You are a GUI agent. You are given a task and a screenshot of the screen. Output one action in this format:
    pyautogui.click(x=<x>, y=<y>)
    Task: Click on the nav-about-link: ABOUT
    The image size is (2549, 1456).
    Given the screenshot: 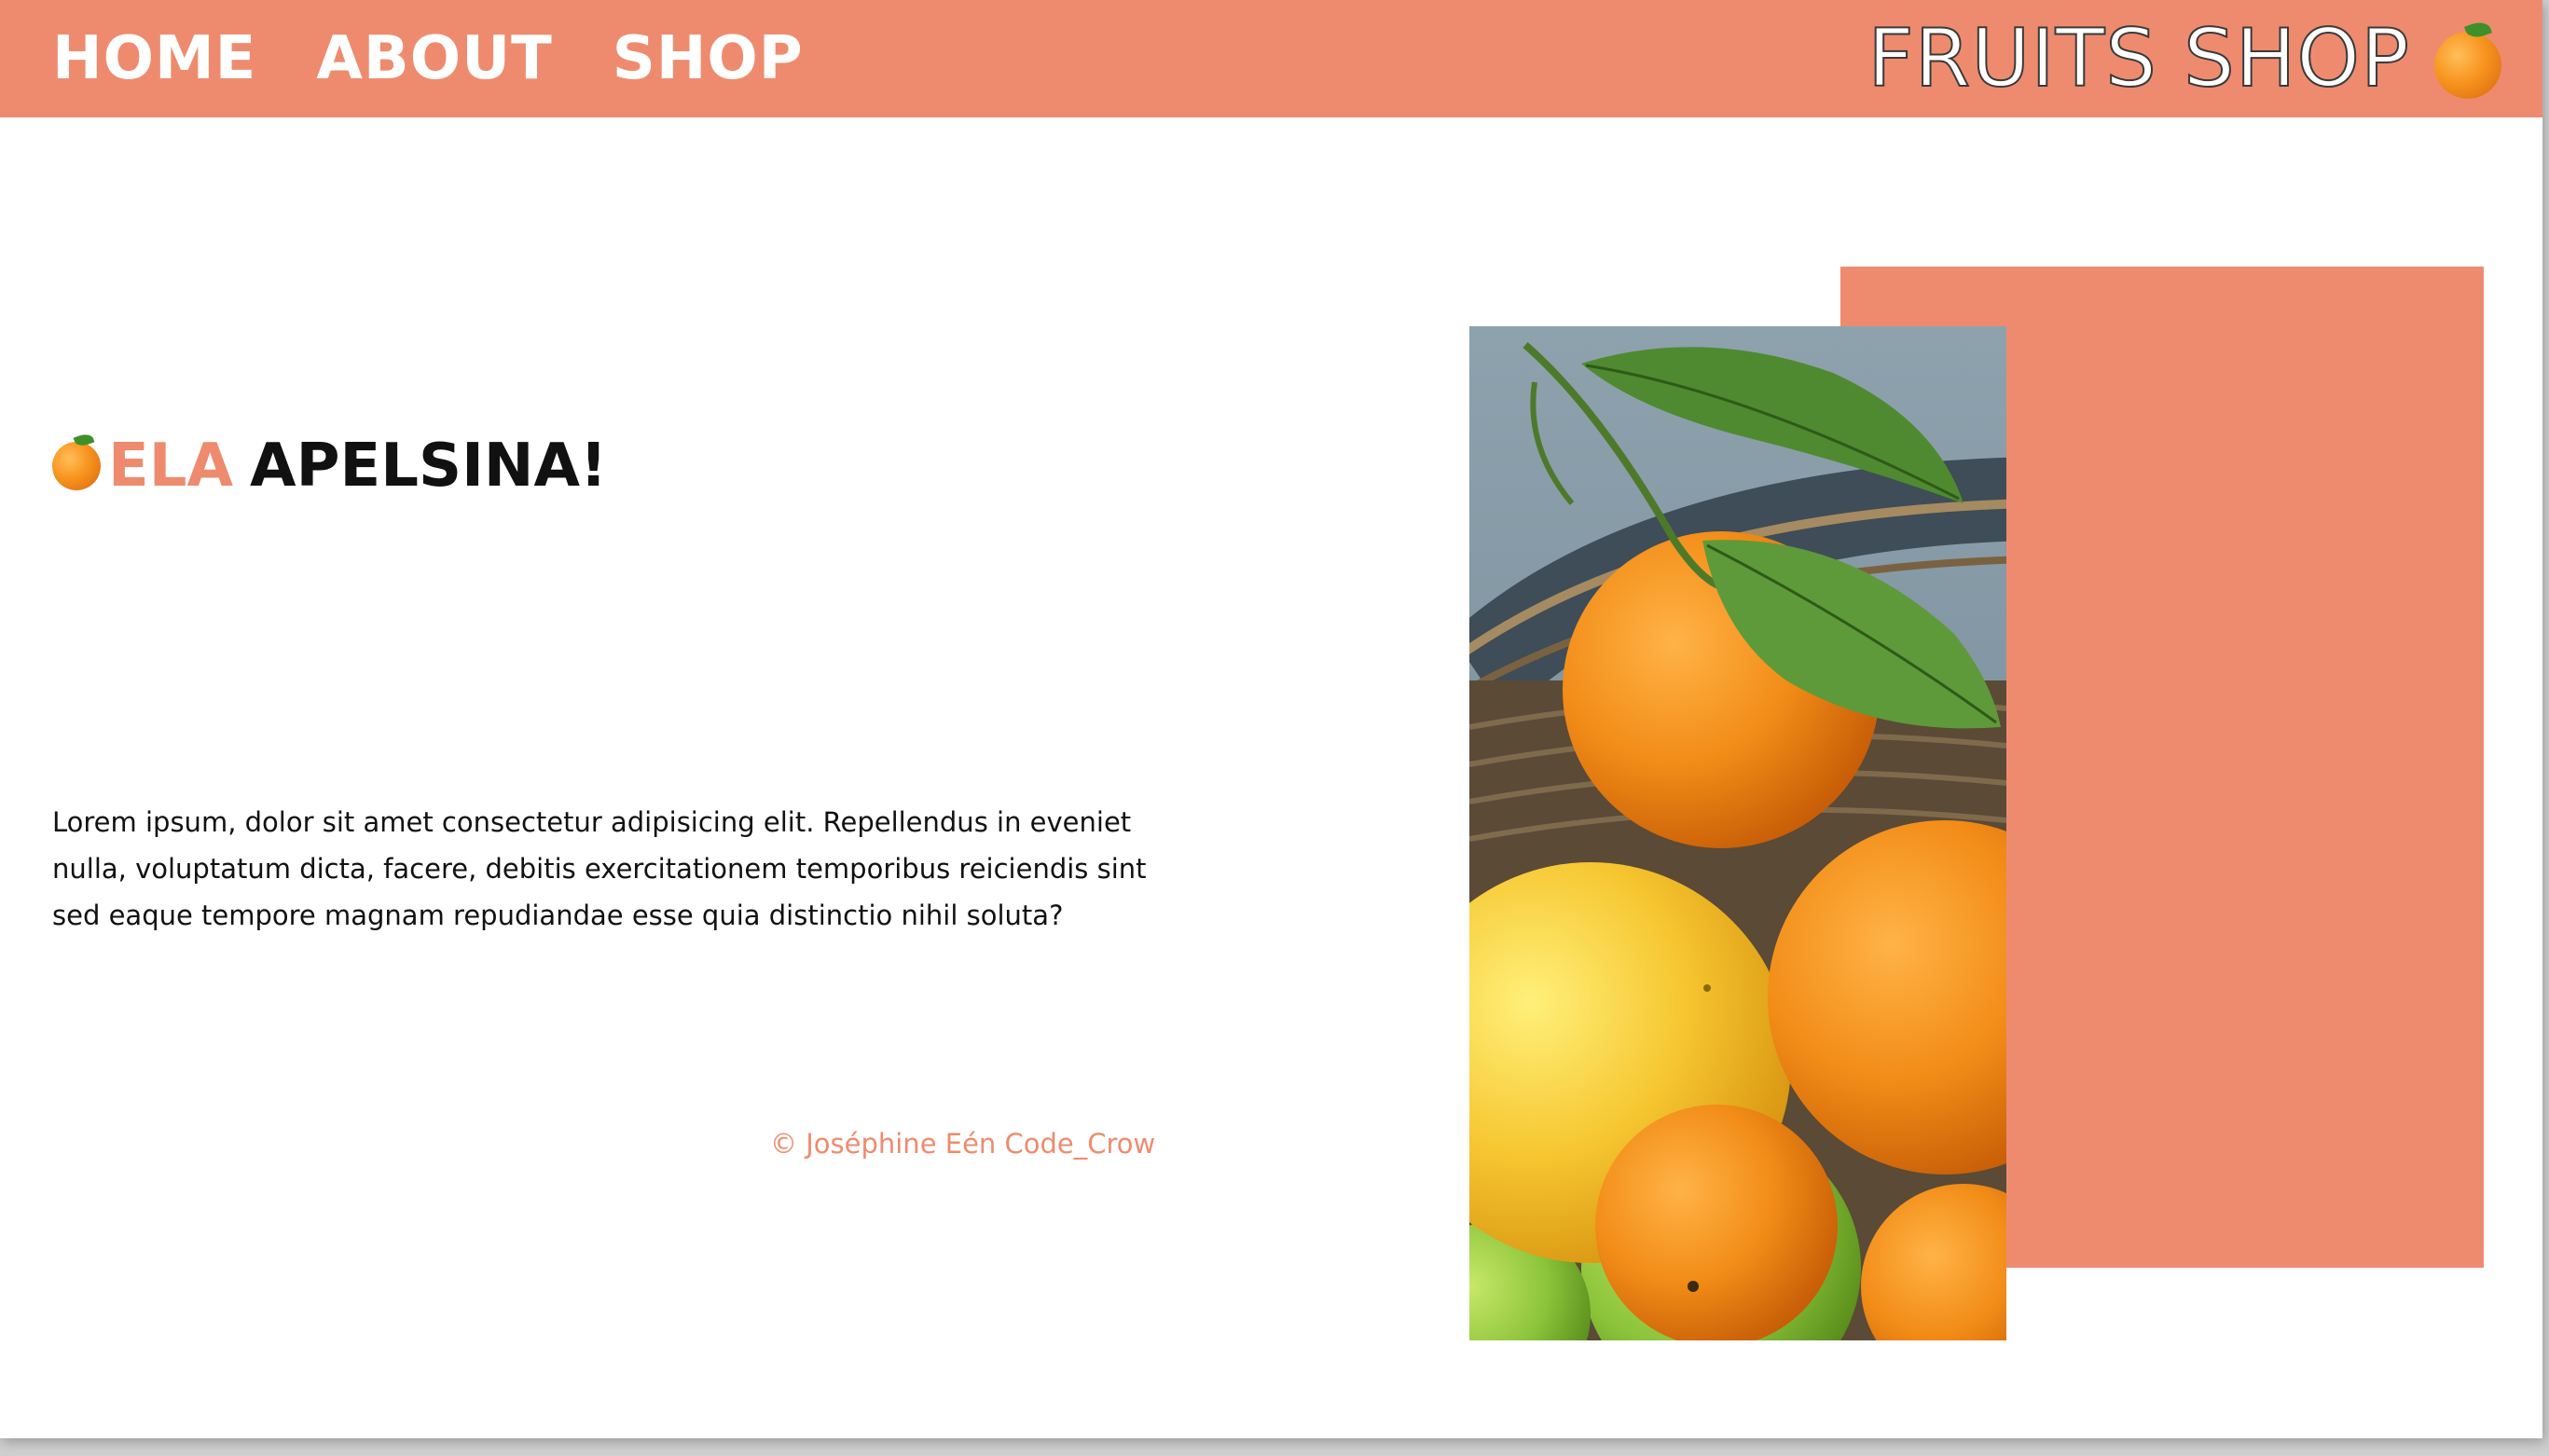 What is the action you would take?
    pyautogui.click(x=434, y=58)
    